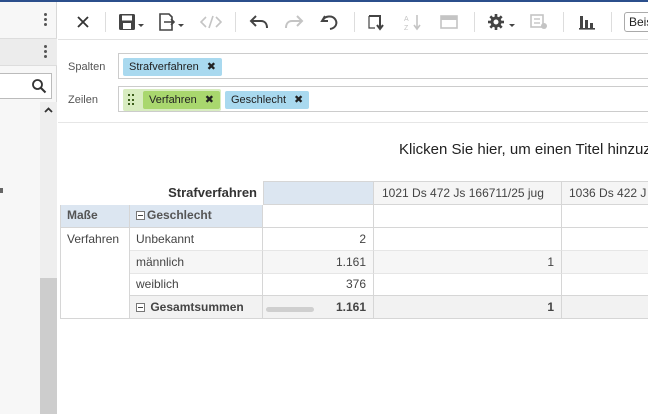 This screenshot has width=648, height=414. Describe the element at coordinates (95, 216) in the screenshot. I see `measures-header: Maße` at that location.